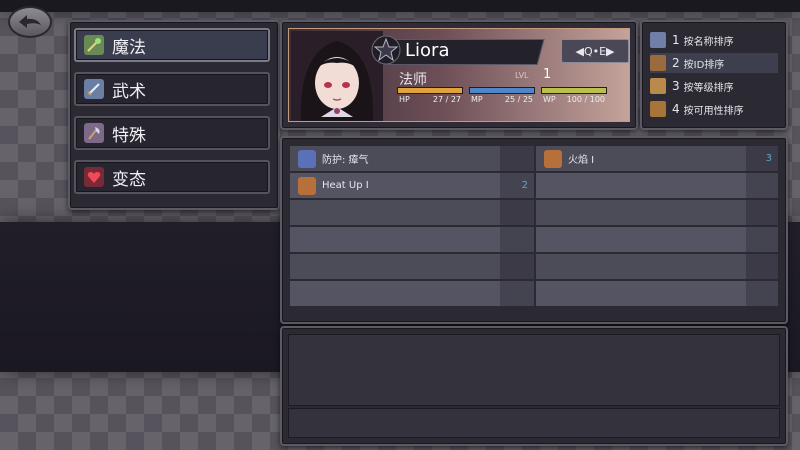  I want to click on switch-character-button: ◀Q•E▶, so click(595, 51).